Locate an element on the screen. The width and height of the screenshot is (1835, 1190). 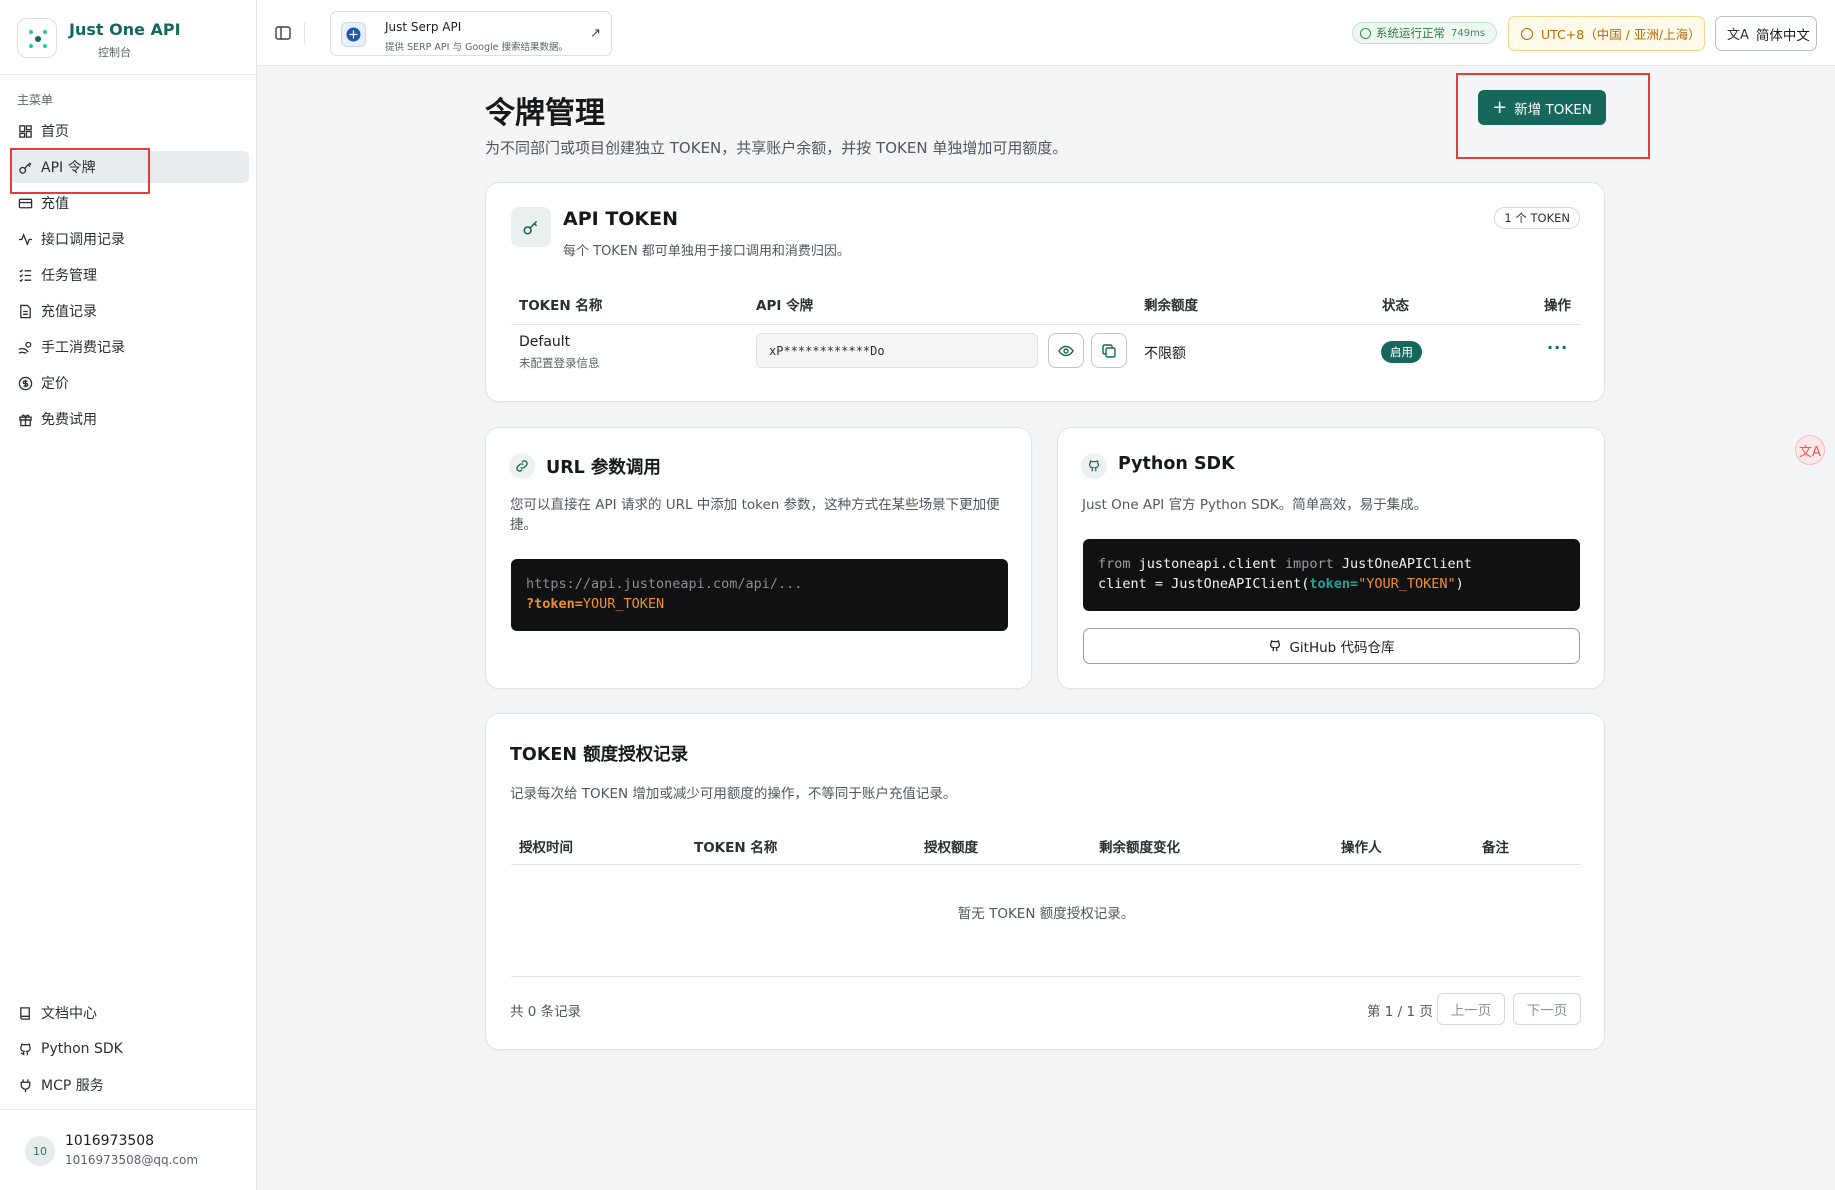
sidebar-item-api-token: API 令牌 is located at coordinates (129, 167).